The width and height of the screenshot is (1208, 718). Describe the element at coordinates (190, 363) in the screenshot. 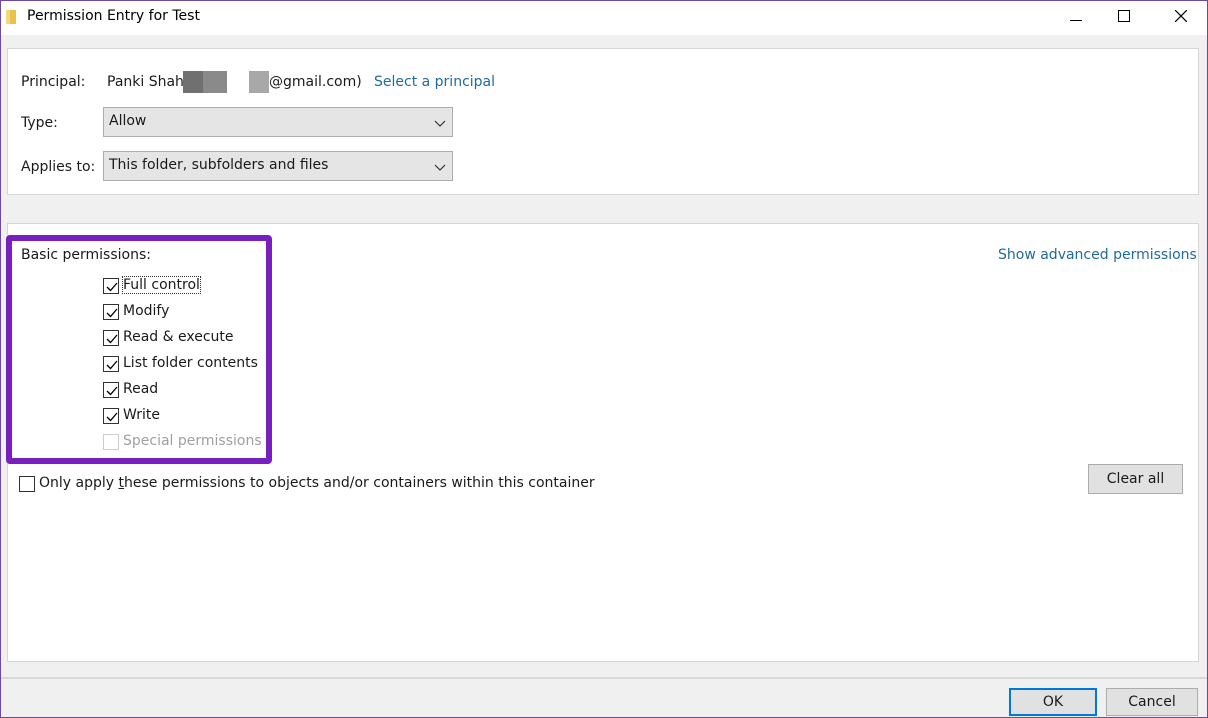

I see `permission-label: List folder contents` at that location.